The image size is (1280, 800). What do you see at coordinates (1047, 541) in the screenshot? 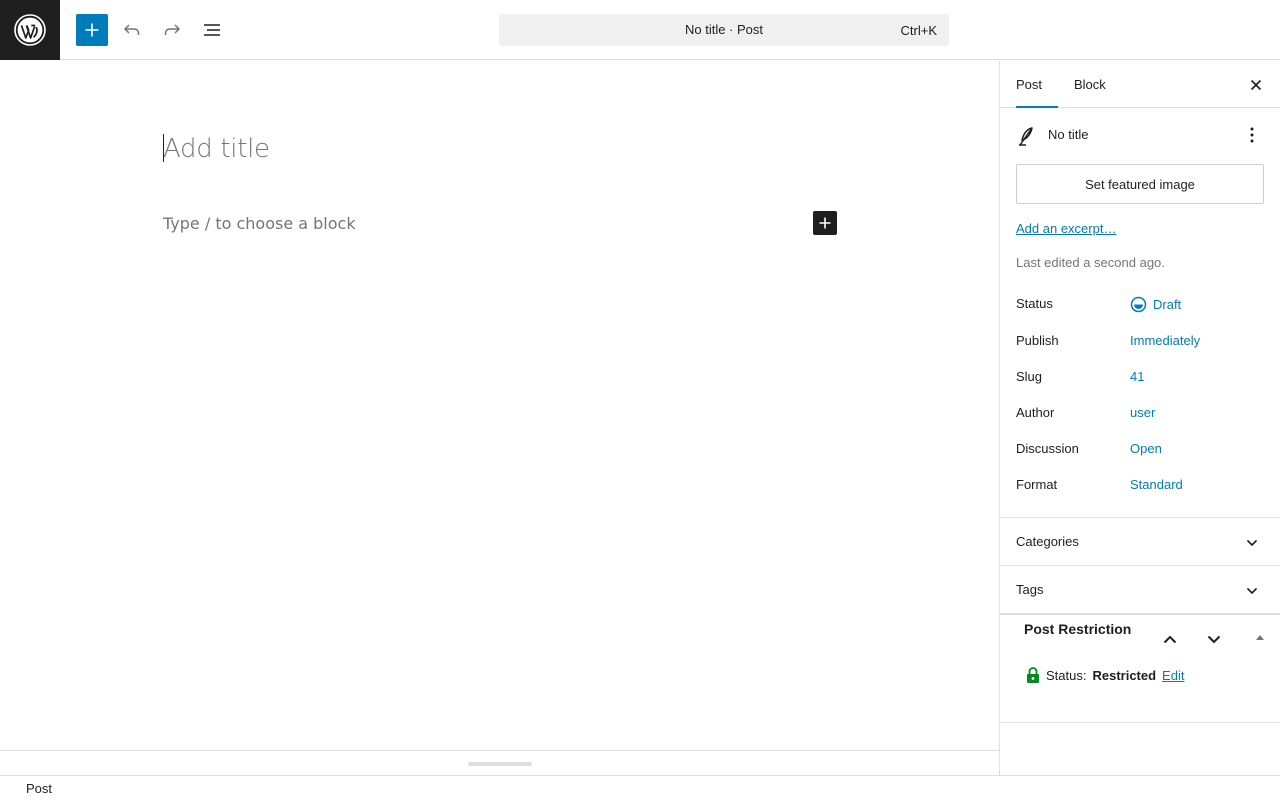
I see `categories-panel-title: Categories` at bounding box center [1047, 541].